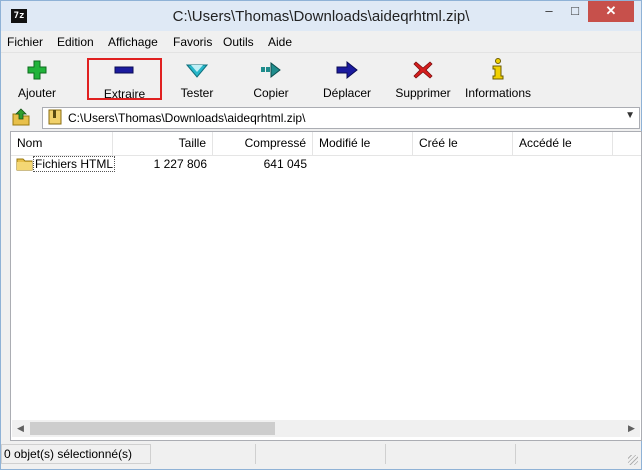  Describe the element at coordinates (498, 69) in the screenshot. I see `info-icon` at that location.